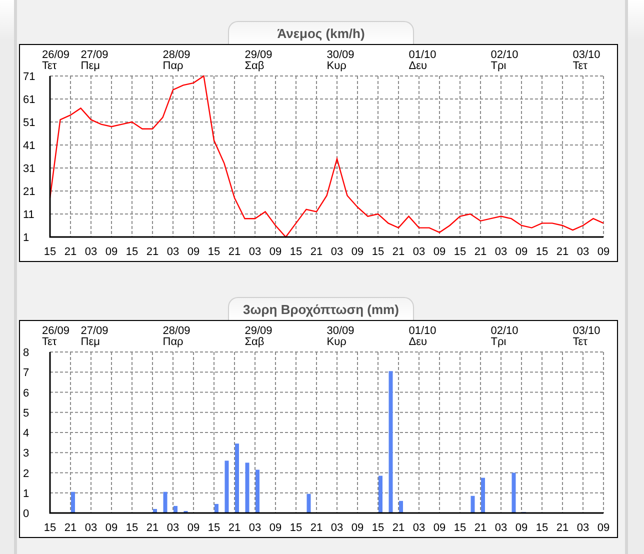  I want to click on y-tick-label: 41, so click(28, 146).